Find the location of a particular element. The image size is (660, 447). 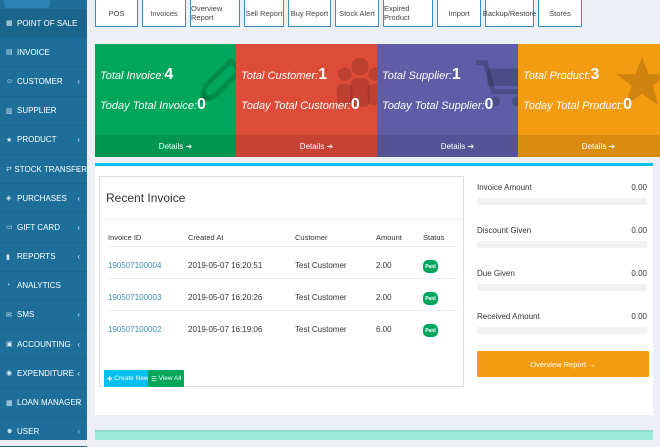

create-new-button: ✚ Create New is located at coordinates (128, 378).